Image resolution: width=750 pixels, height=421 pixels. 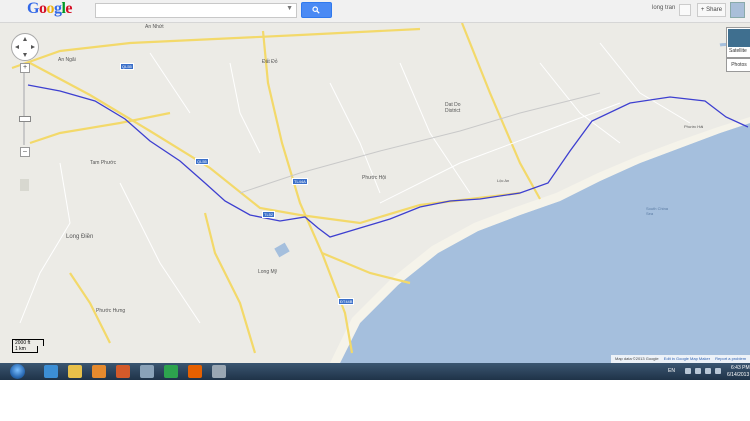 What do you see at coordinates (663, 8) in the screenshot?
I see `user-name: long tran` at bounding box center [663, 8].